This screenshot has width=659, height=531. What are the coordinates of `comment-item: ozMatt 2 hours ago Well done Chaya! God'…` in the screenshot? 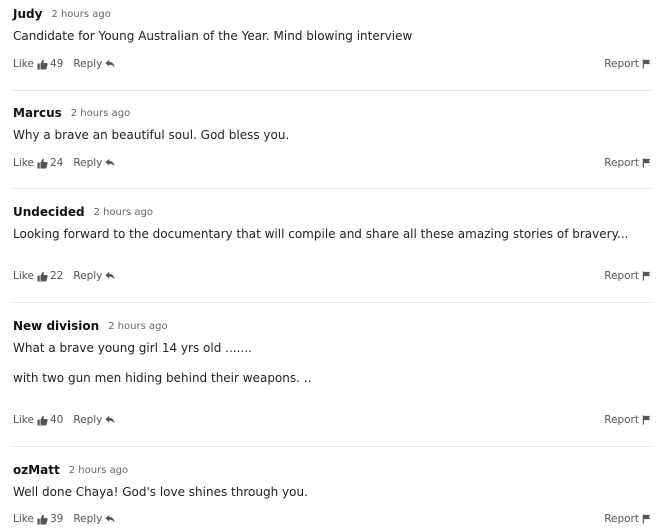 It's located at (332, 495).